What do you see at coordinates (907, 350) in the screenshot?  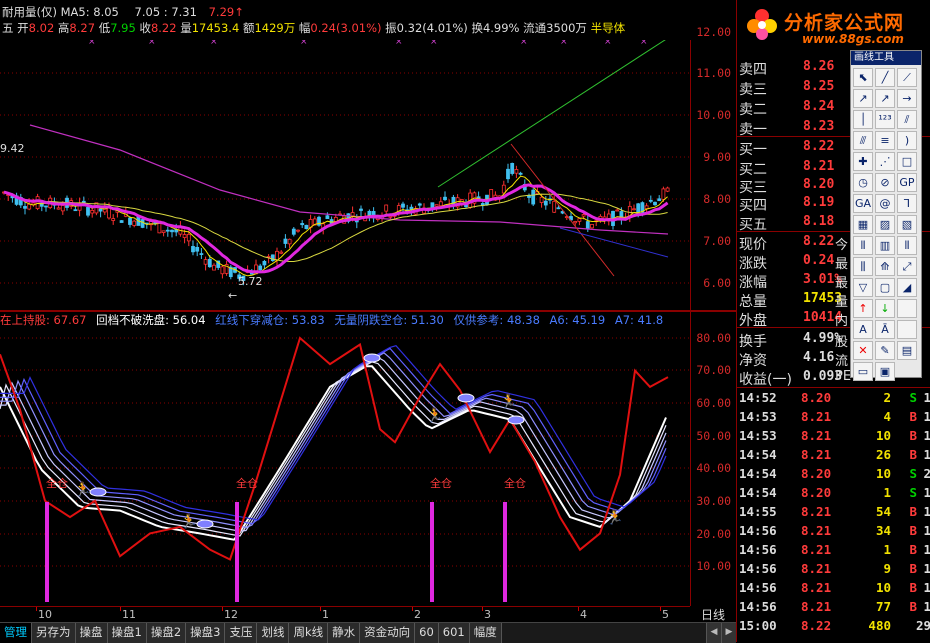 I see `note-icon: ▤` at bounding box center [907, 350].